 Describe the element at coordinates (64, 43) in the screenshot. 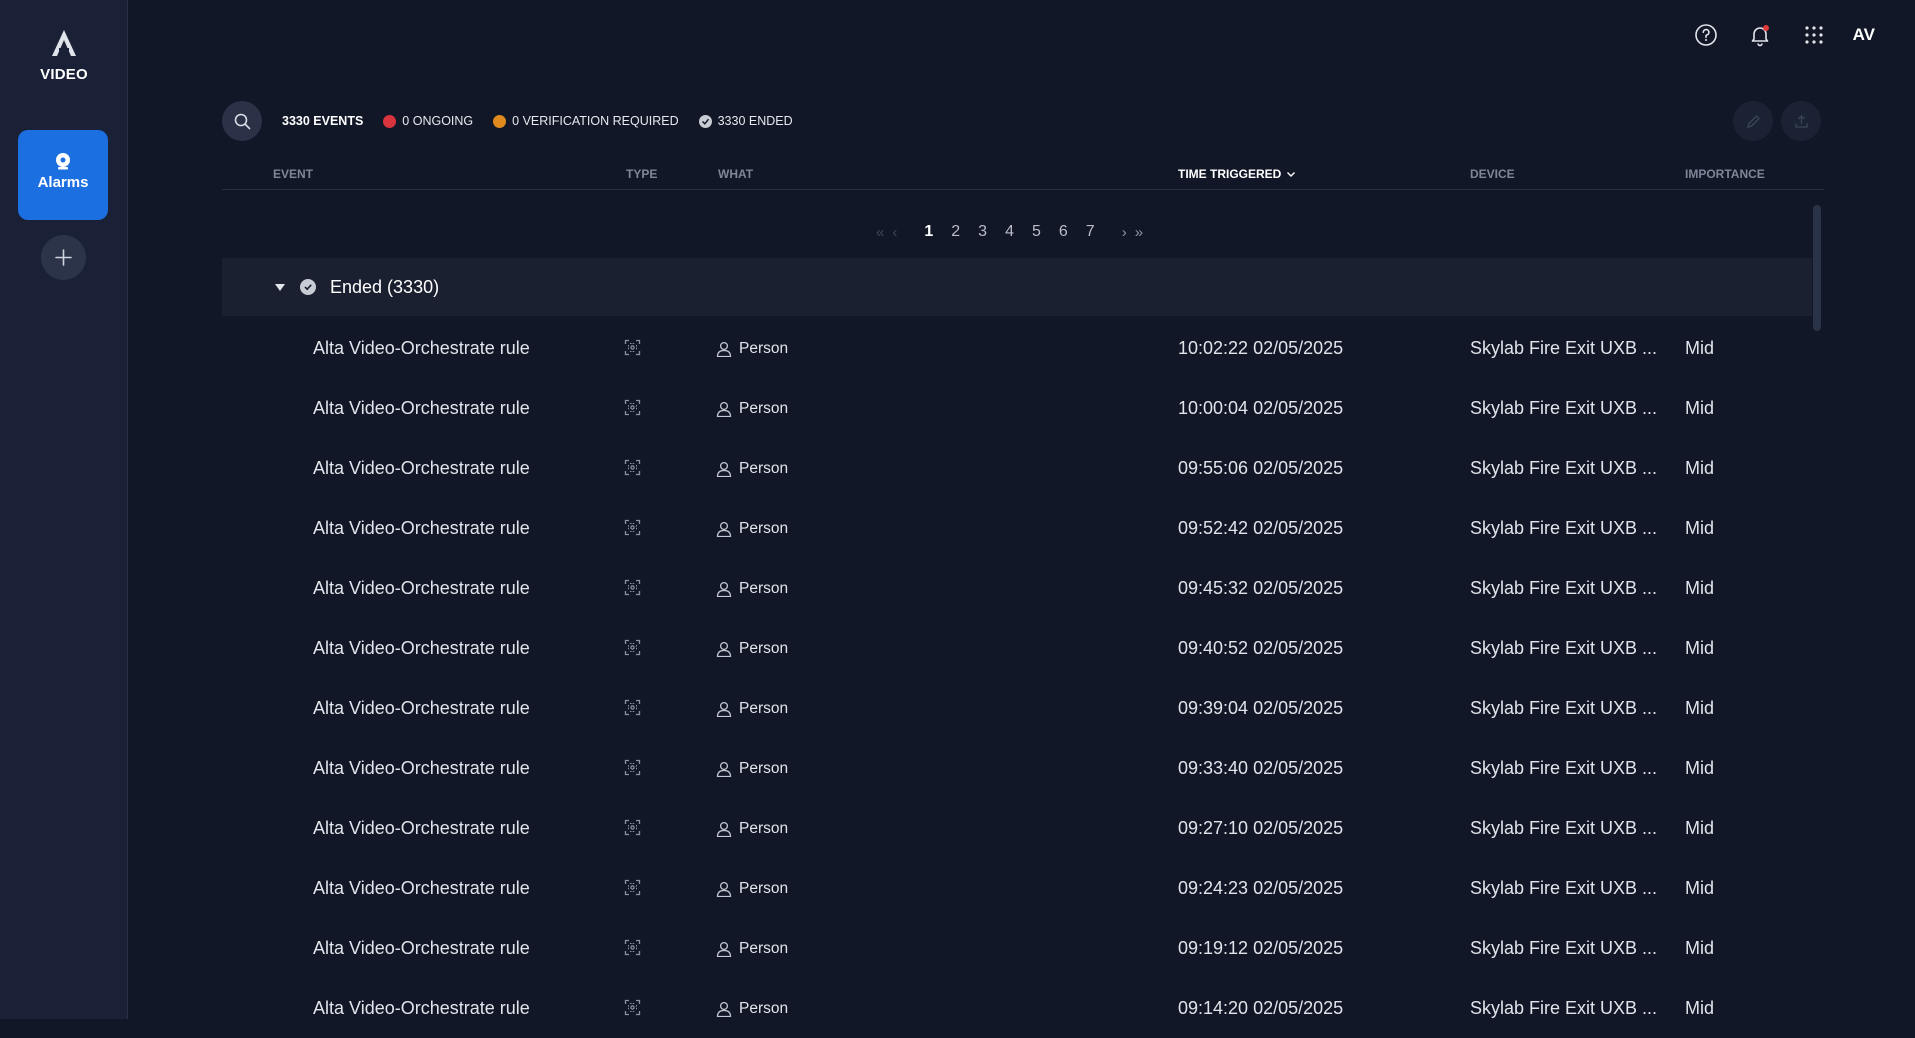

I see `alta-logo-icon` at that location.